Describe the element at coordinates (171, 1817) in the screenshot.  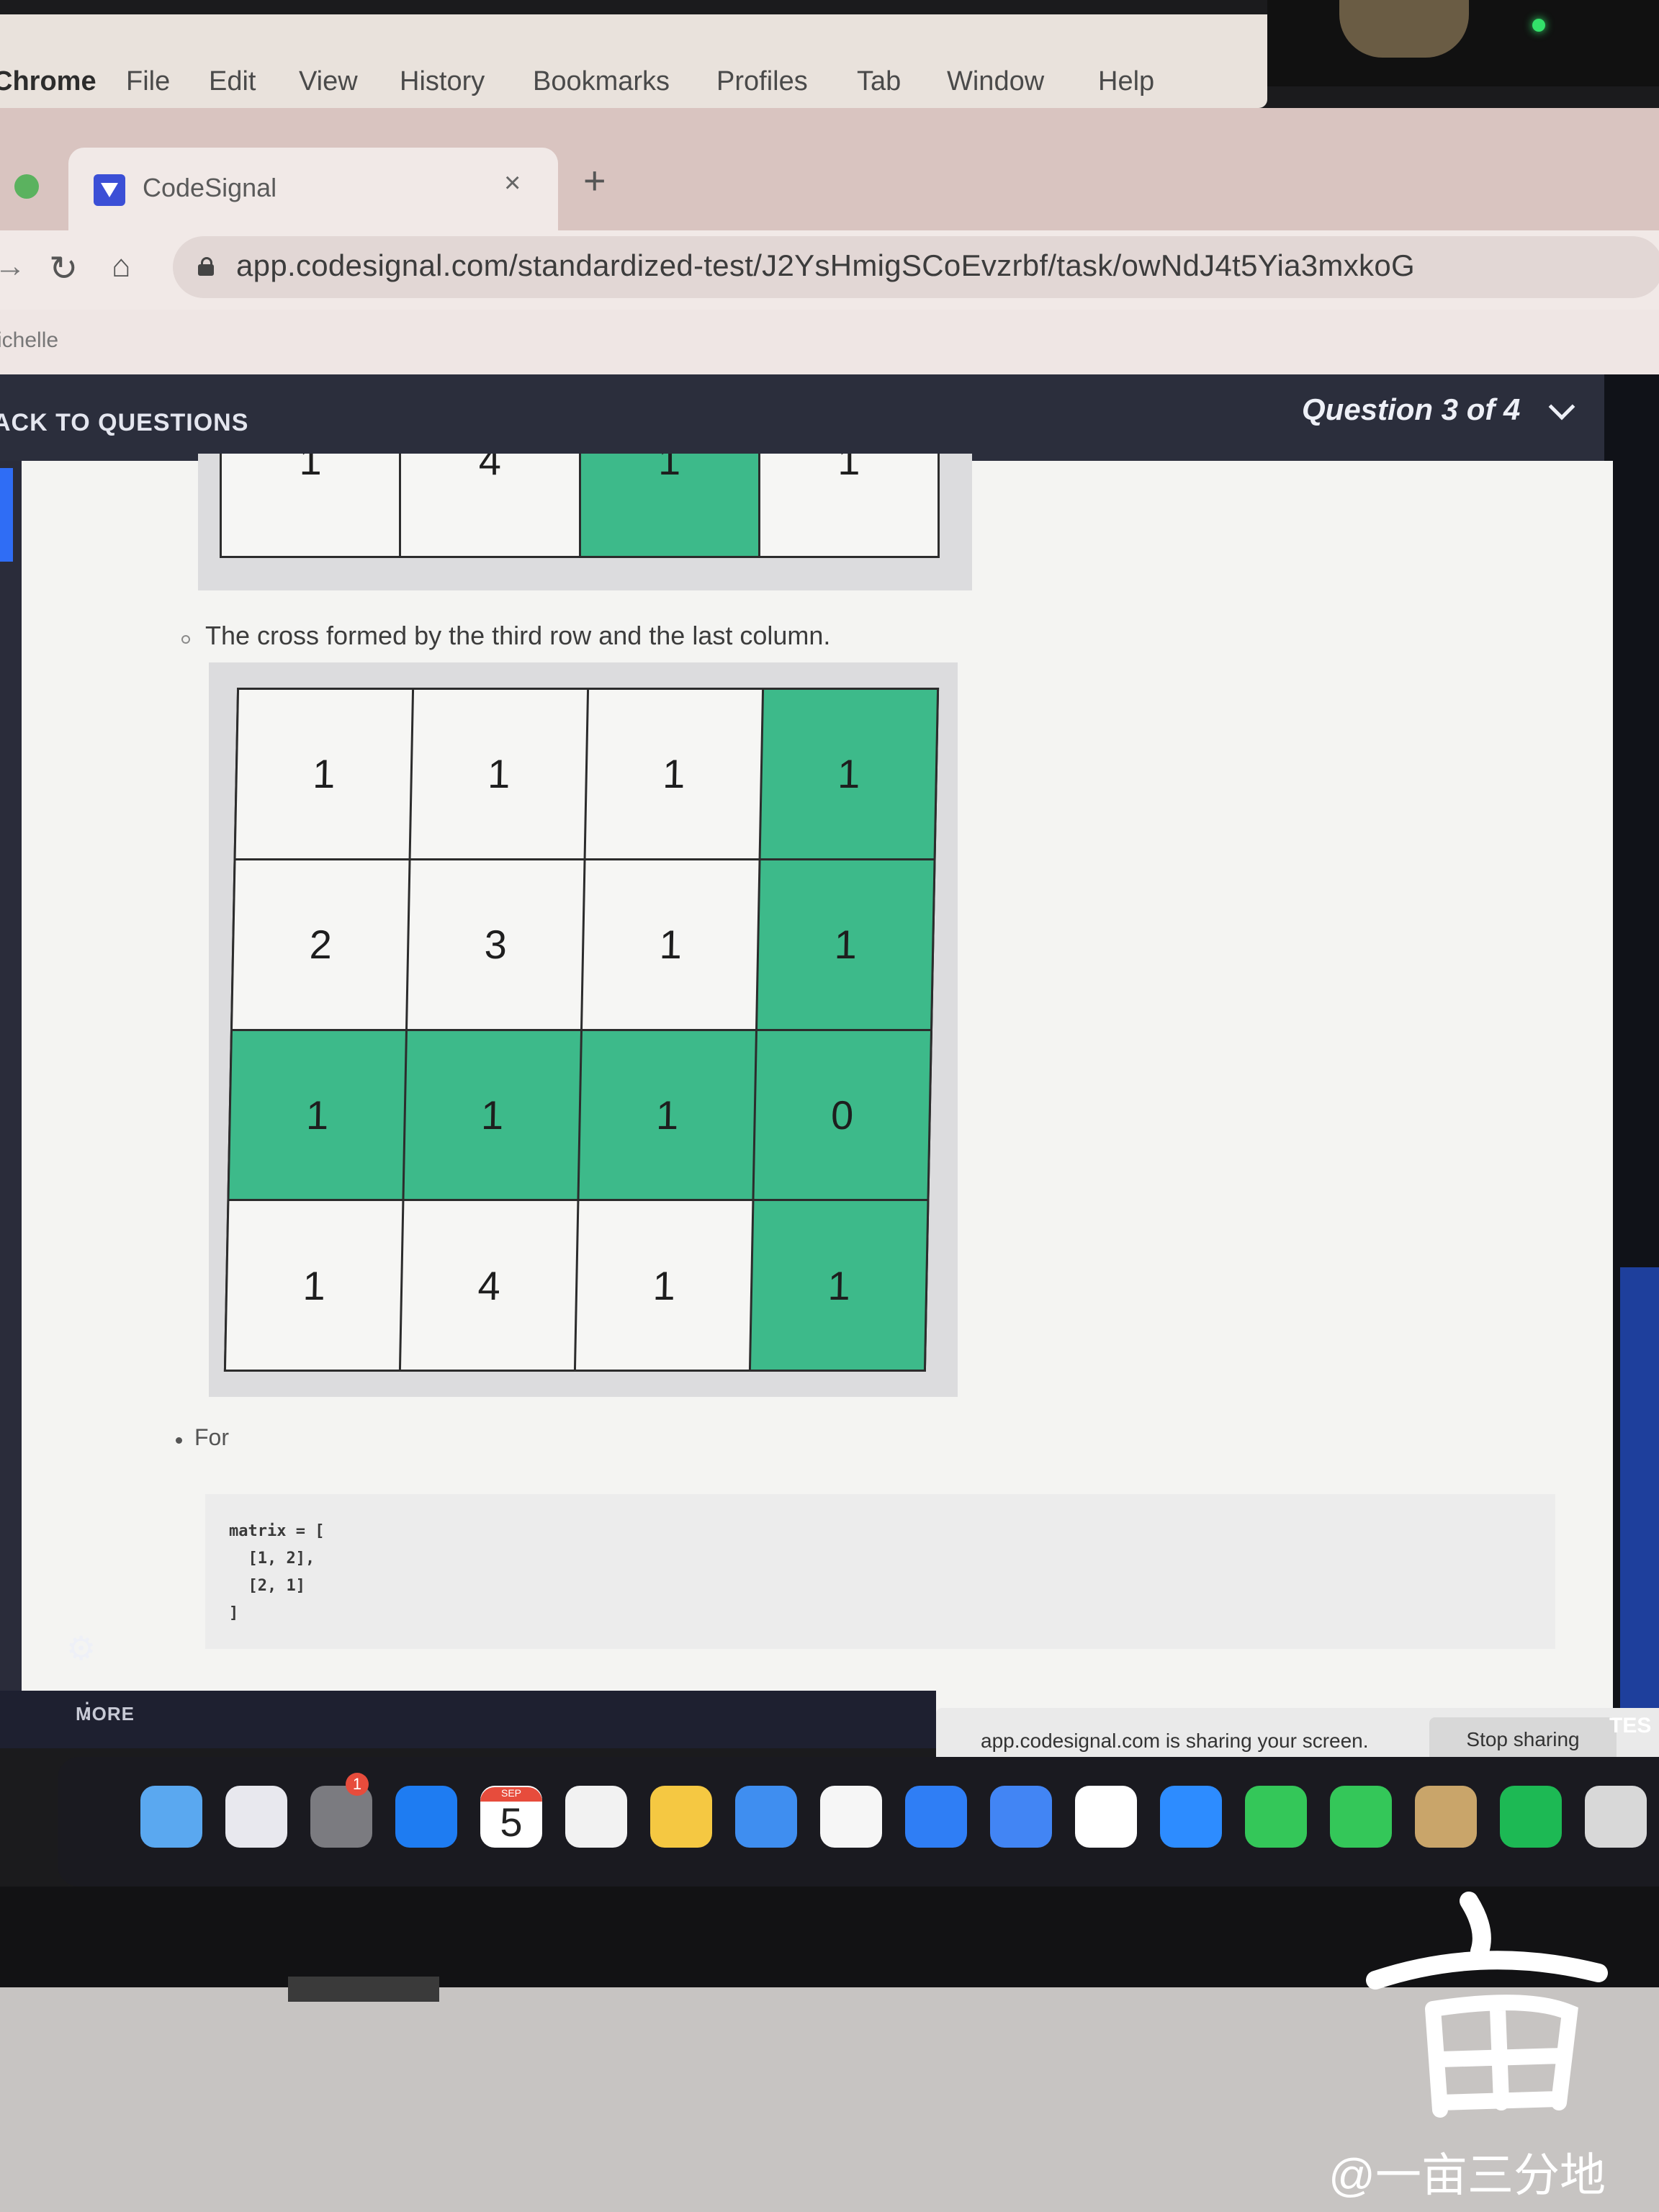
I see `finder-icon` at that location.